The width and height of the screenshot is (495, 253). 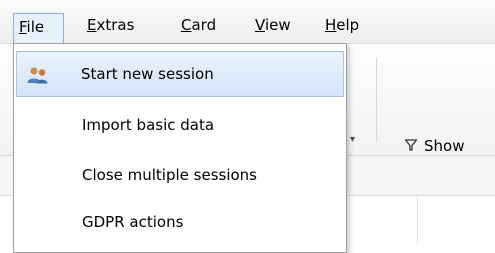 What do you see at coordinates (331, 25) in the screenshot?
I see `menu-help-mnemonic: H` at bounding box center [331, 25].